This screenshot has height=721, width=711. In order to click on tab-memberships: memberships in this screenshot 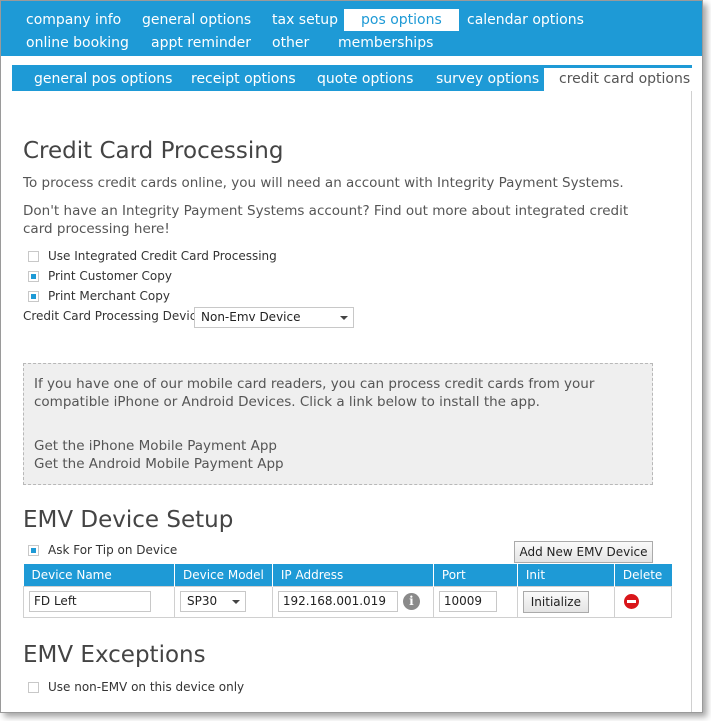, I will do `click(385, 43)`.